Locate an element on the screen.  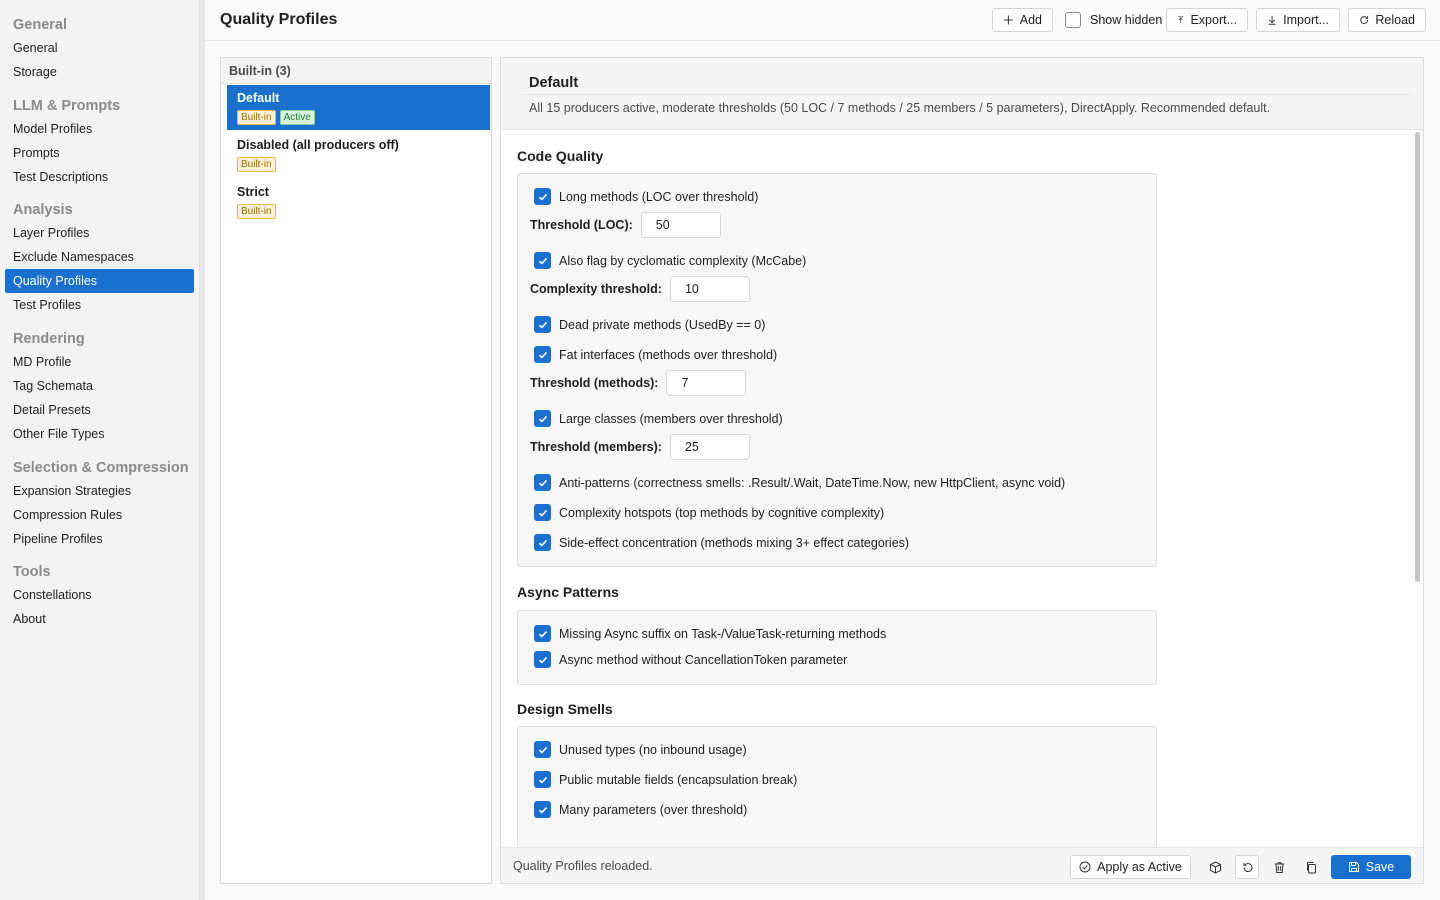
sidebar-item-storage: Storage is located at coordinates (99, 72).